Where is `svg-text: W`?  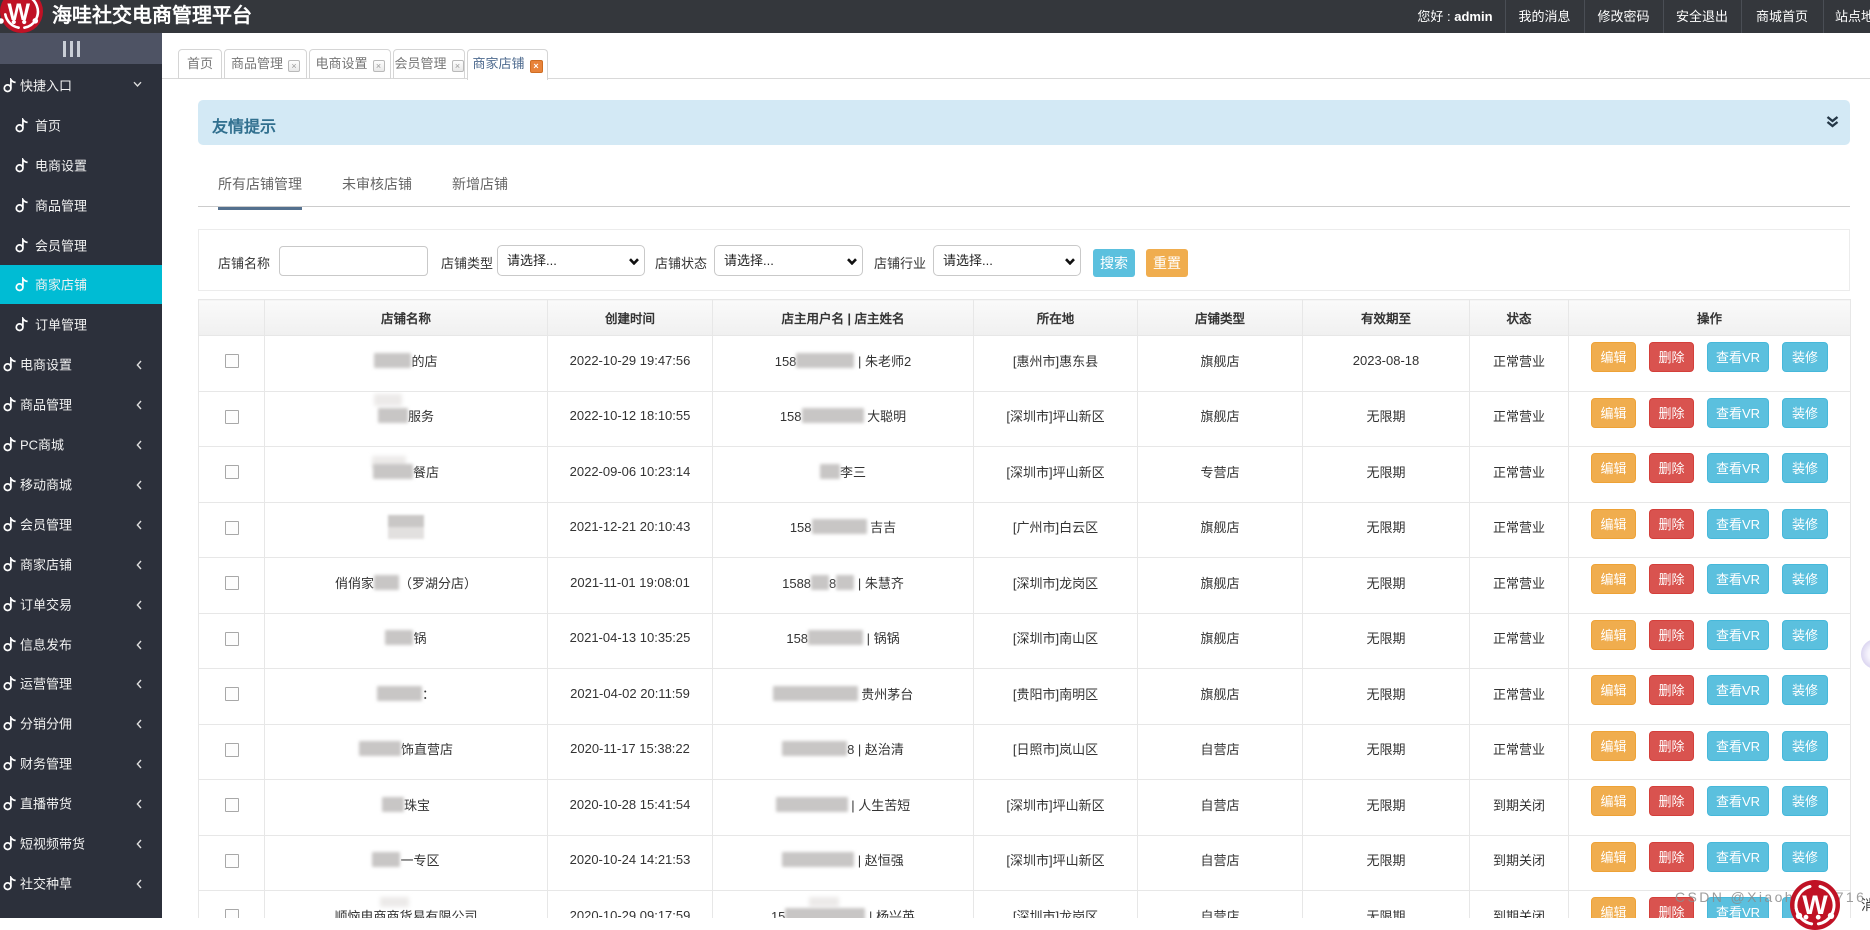 svg-text: W is located at coordinates (18, 13).